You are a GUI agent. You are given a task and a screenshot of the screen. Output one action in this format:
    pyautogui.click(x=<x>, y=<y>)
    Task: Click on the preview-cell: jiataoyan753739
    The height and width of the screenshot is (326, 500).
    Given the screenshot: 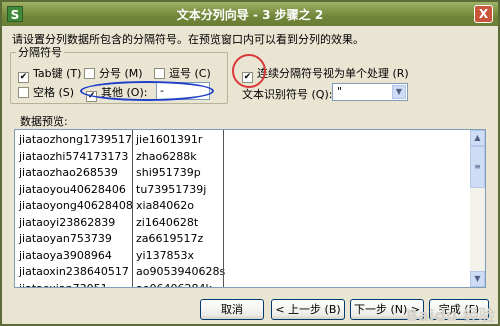 What is the action you would take?
    pyautogui.click(x=65, y=238)
    